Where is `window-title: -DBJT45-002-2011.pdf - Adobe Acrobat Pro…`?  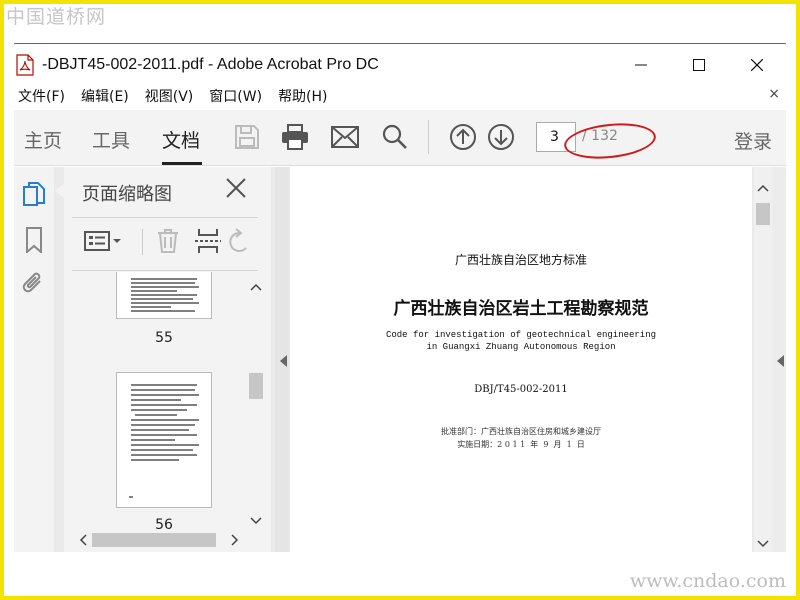
window-title: -DBJT45-002-2011.pdf - Adobe Acrobat Pro… is located at coordinates (210, 64).